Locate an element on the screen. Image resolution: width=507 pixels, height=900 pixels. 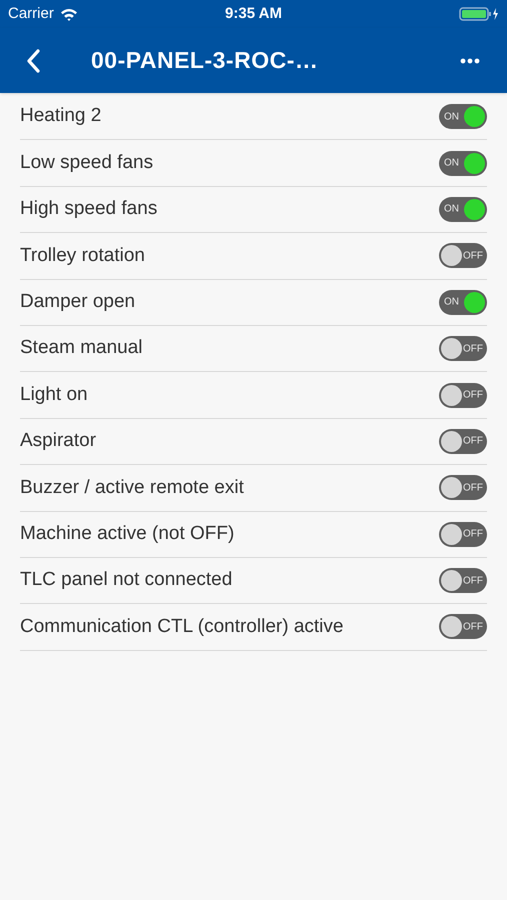
setting-label: Steam manual is located at coordinates (81, 348).